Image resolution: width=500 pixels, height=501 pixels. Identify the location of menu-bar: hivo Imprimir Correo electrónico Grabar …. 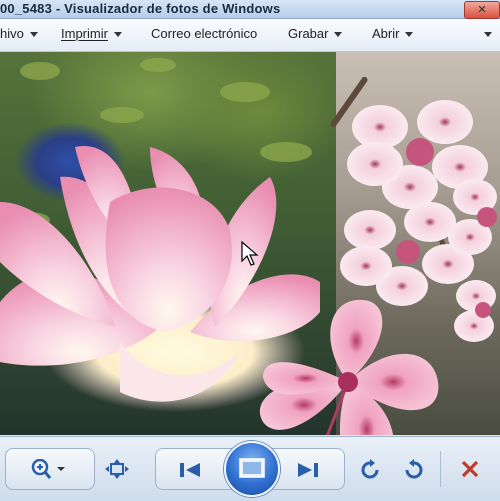
(250, 35).